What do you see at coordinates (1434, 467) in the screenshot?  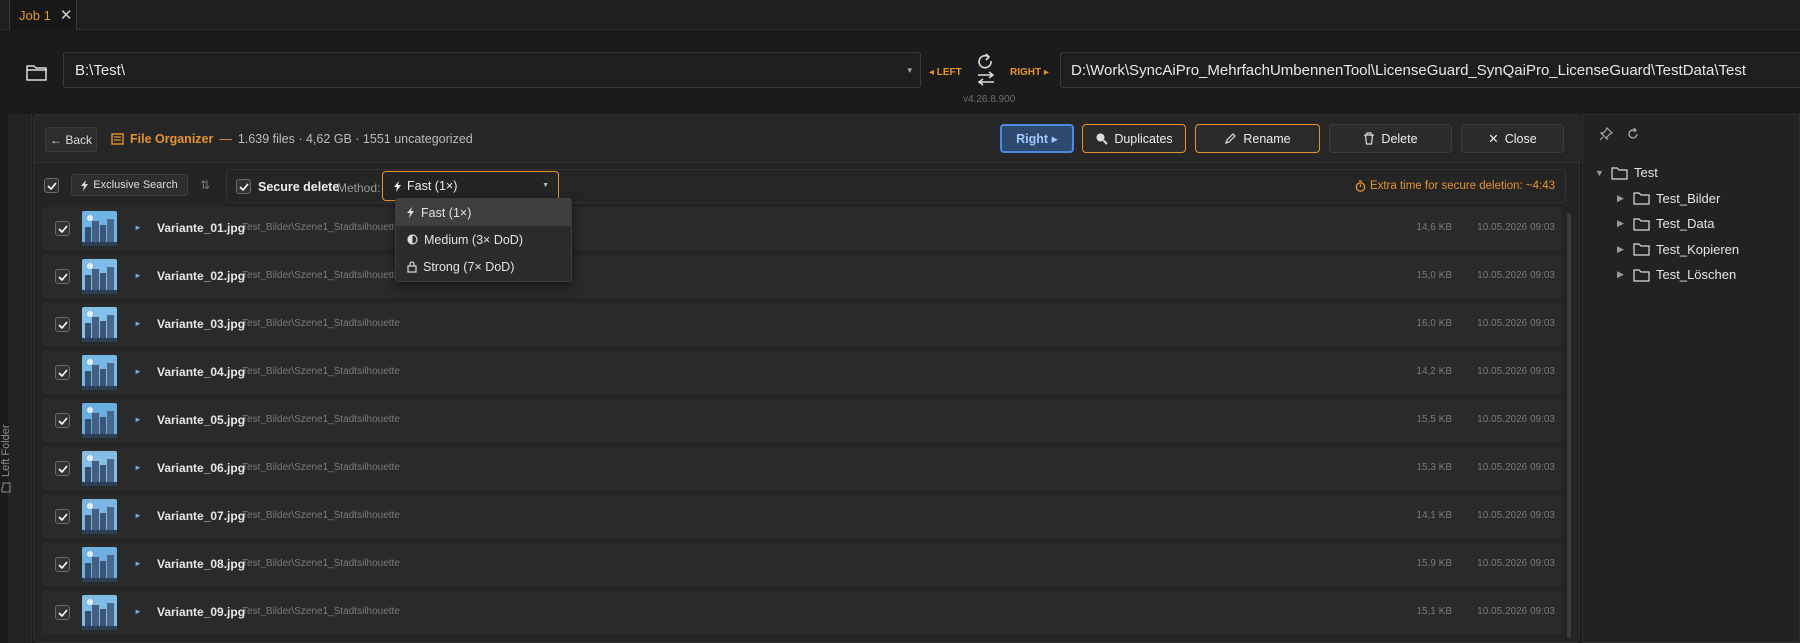 I see `file-size: 15,3 KB` at bounding box center [1434, 467].